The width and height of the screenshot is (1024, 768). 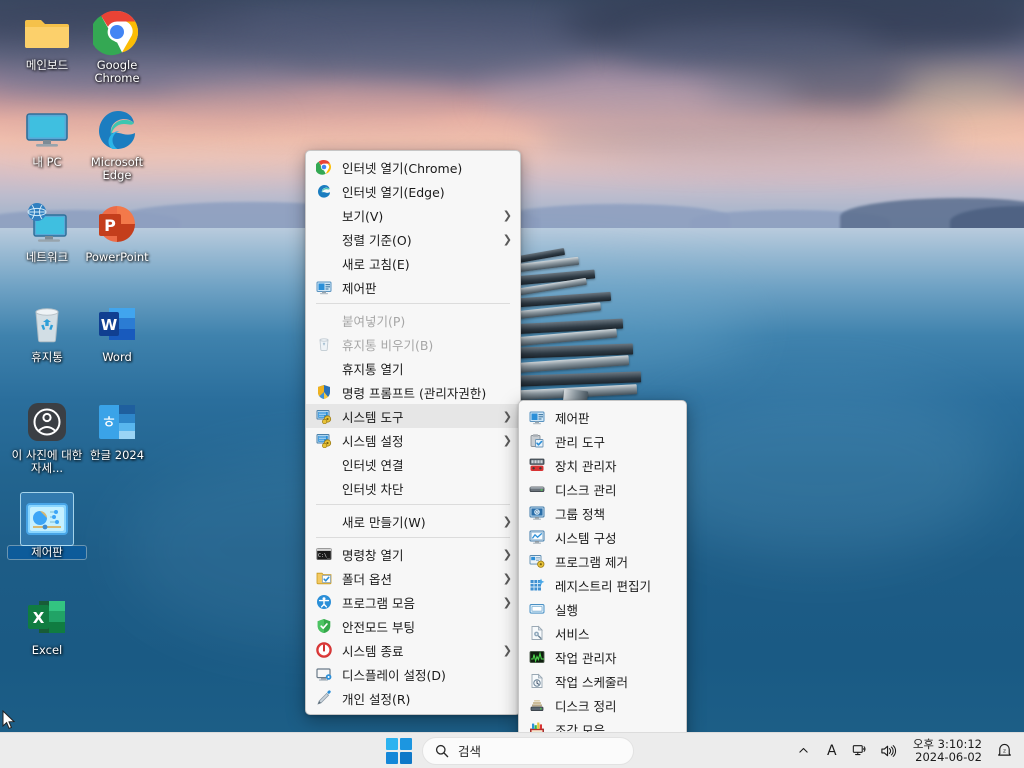 I want to click on volume-icon, so click(x=888, y=751).